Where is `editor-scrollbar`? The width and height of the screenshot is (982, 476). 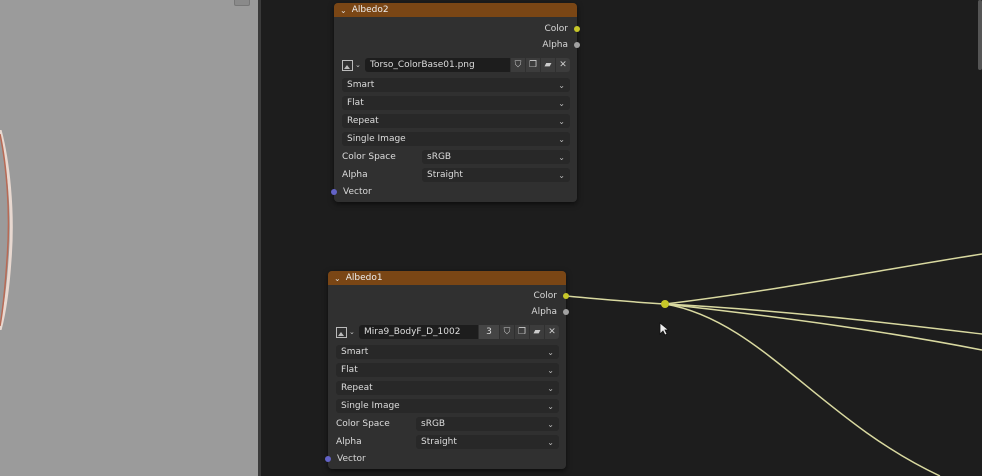
editor-scrollbar is located at coordinates (980, 35).